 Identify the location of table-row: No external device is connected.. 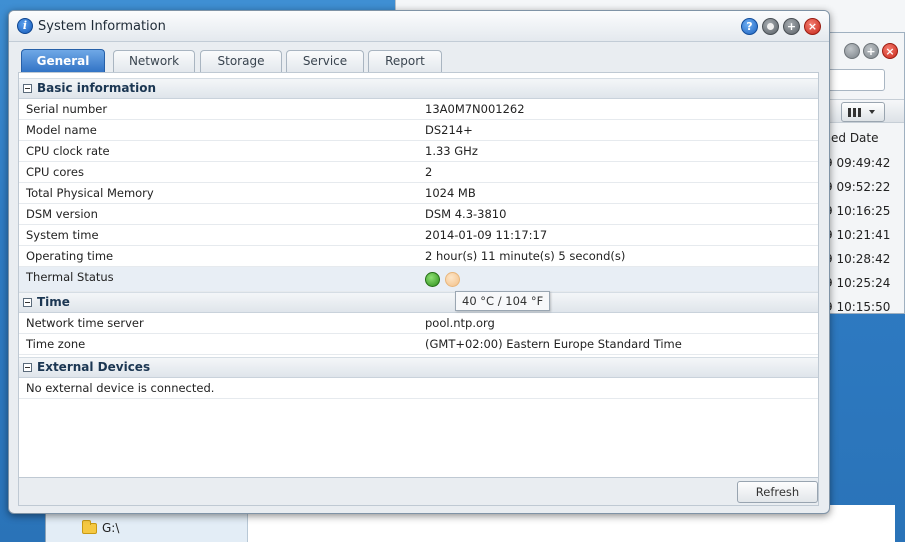
(418, 388).